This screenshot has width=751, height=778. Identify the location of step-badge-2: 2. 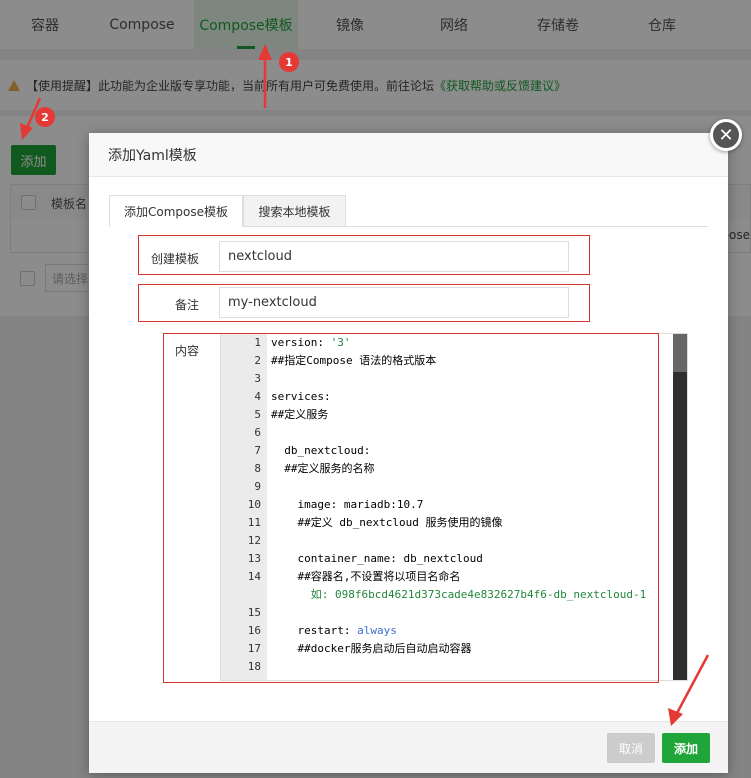
(45, 117).